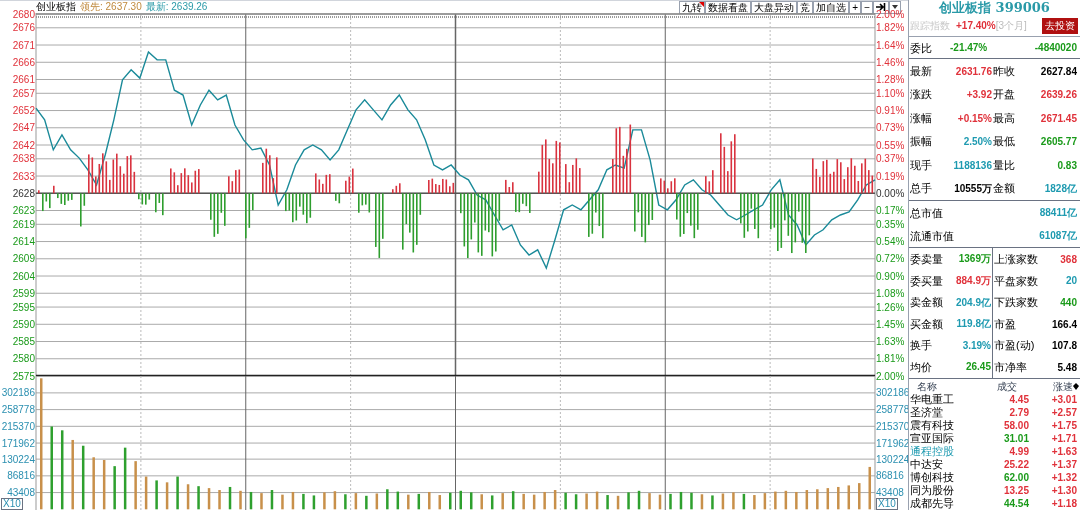  I want to click on field-value: 119.8亿, so click(969, 324).